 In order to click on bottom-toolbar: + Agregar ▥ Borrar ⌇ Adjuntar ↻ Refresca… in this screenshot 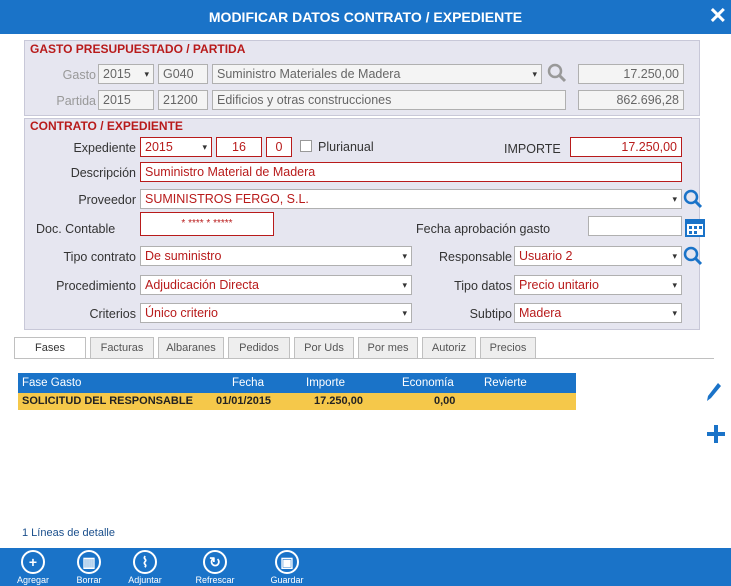, I will do `click(365, 567)`.